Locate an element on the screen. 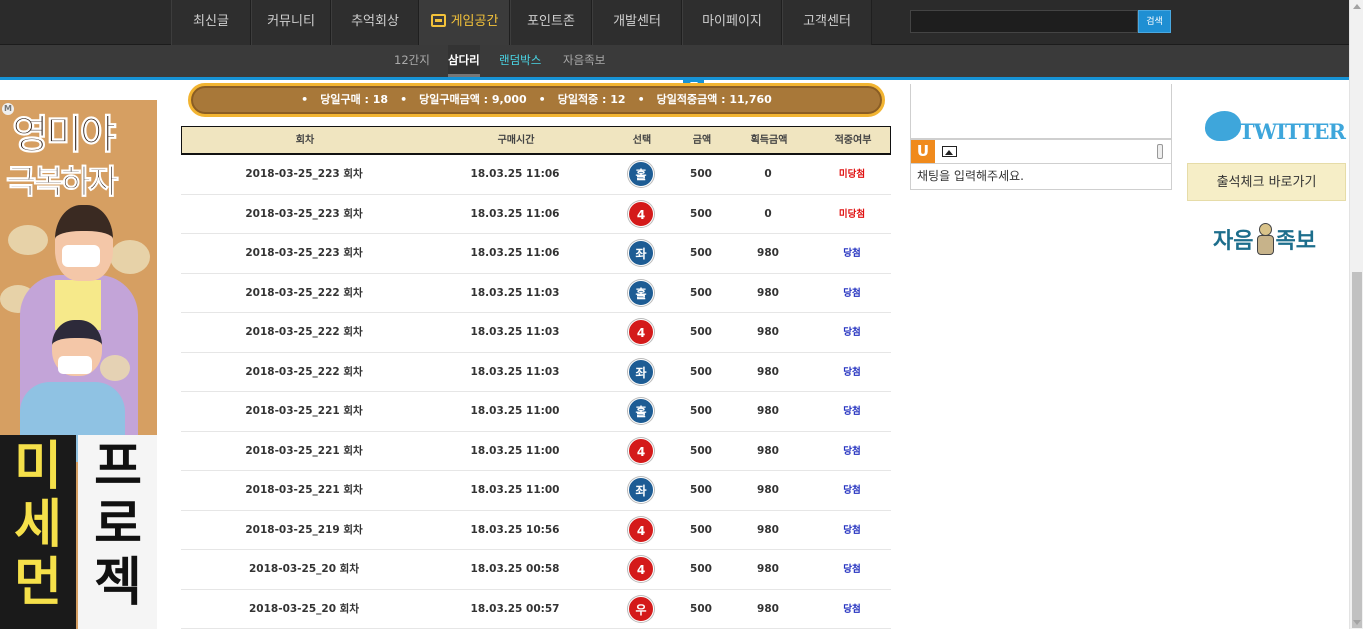  column-header: 선택 is located at coordinates (642, 140).